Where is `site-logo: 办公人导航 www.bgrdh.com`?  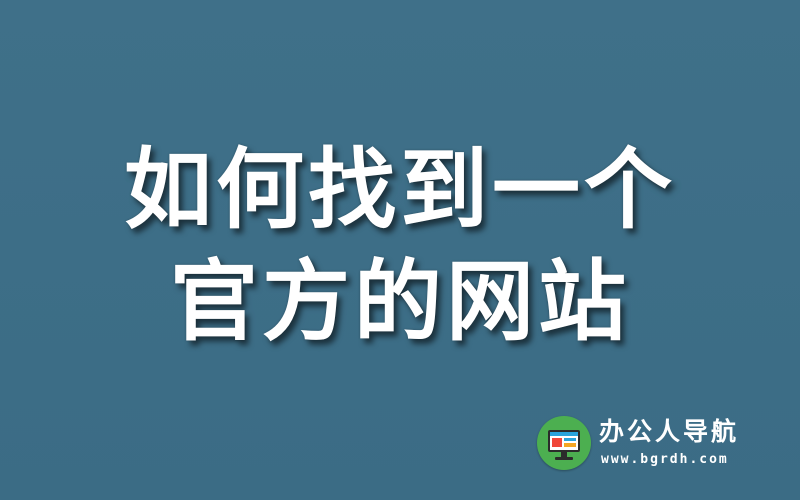 site-logo: 办公人导航 www.bgrdh.com is located at coordinates (657, 444).